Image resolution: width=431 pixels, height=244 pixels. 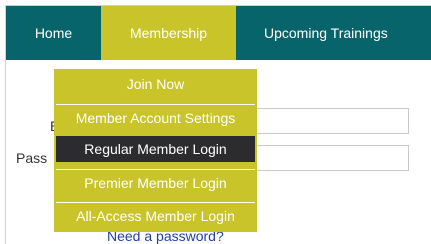 What do you see at coordinates (168, 33) in the screenshot?
I see `nav-membership: Membership` at bounding box center [168, 33].